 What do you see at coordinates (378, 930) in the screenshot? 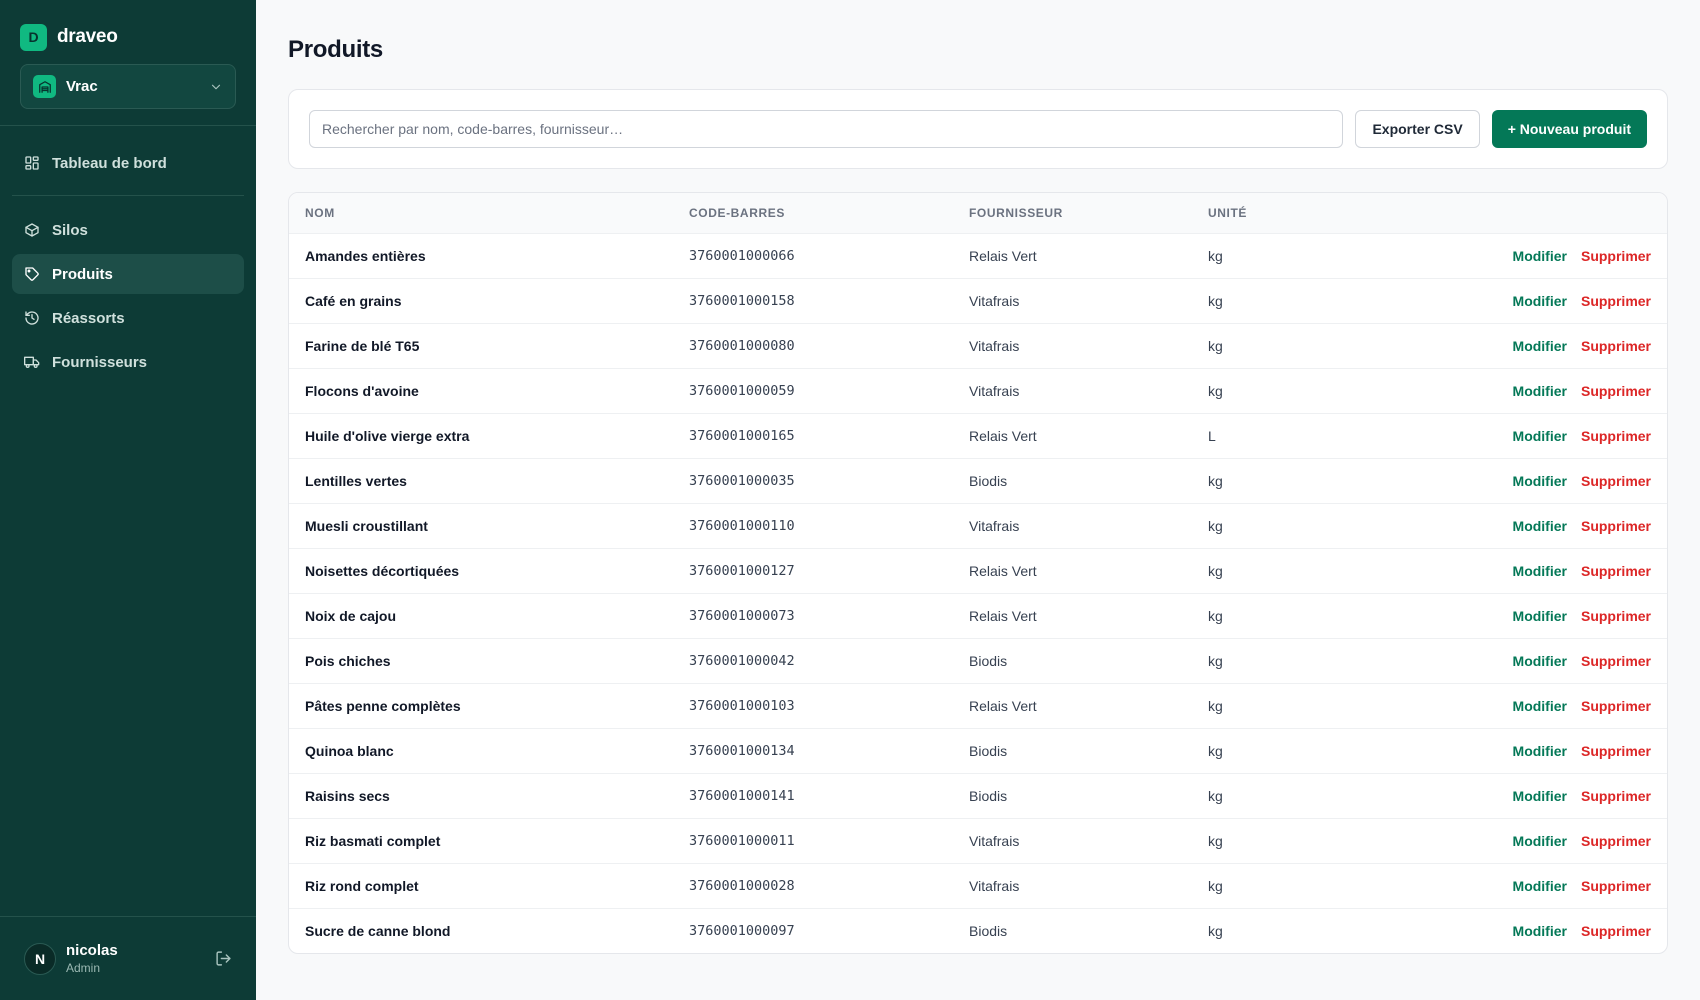
I see `product-name: Sucre de canne blond` at bounding box center [378, 930].